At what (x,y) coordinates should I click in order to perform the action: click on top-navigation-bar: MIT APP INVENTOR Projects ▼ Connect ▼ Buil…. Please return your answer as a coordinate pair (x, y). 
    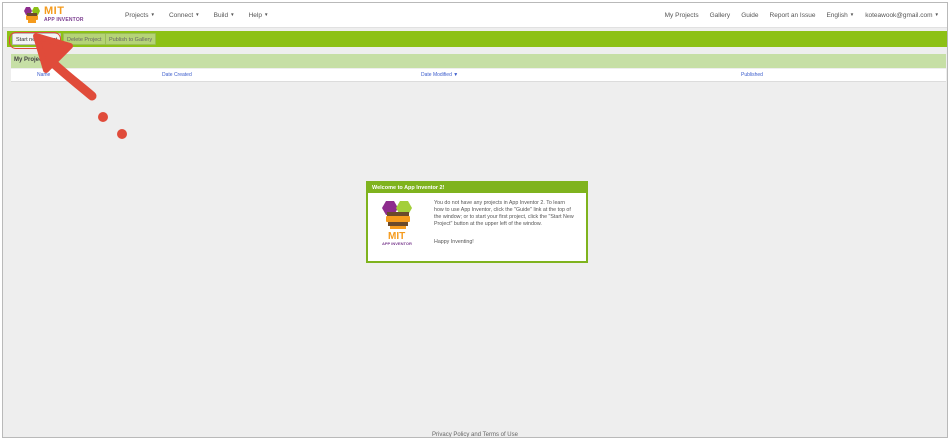
    Looking at the image, I should click on (475, 15).